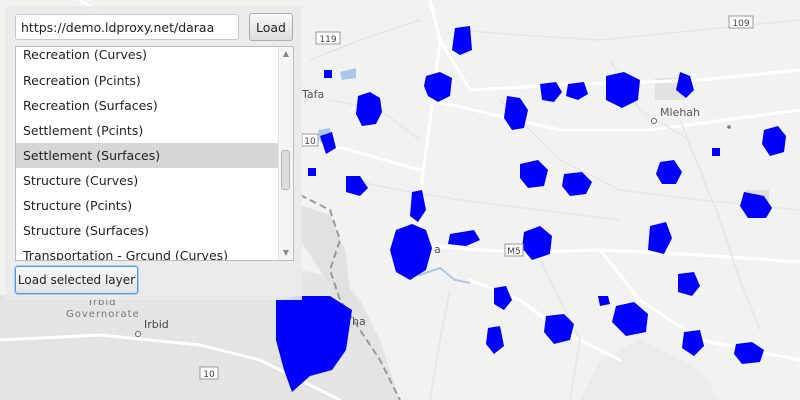 Image resolution: width=800 pixels, height=400 pixels. What do you see at coordinates (437, 249) in the screenshot?
I see `place-label-daraa: a` at bounding box center [437, 249].